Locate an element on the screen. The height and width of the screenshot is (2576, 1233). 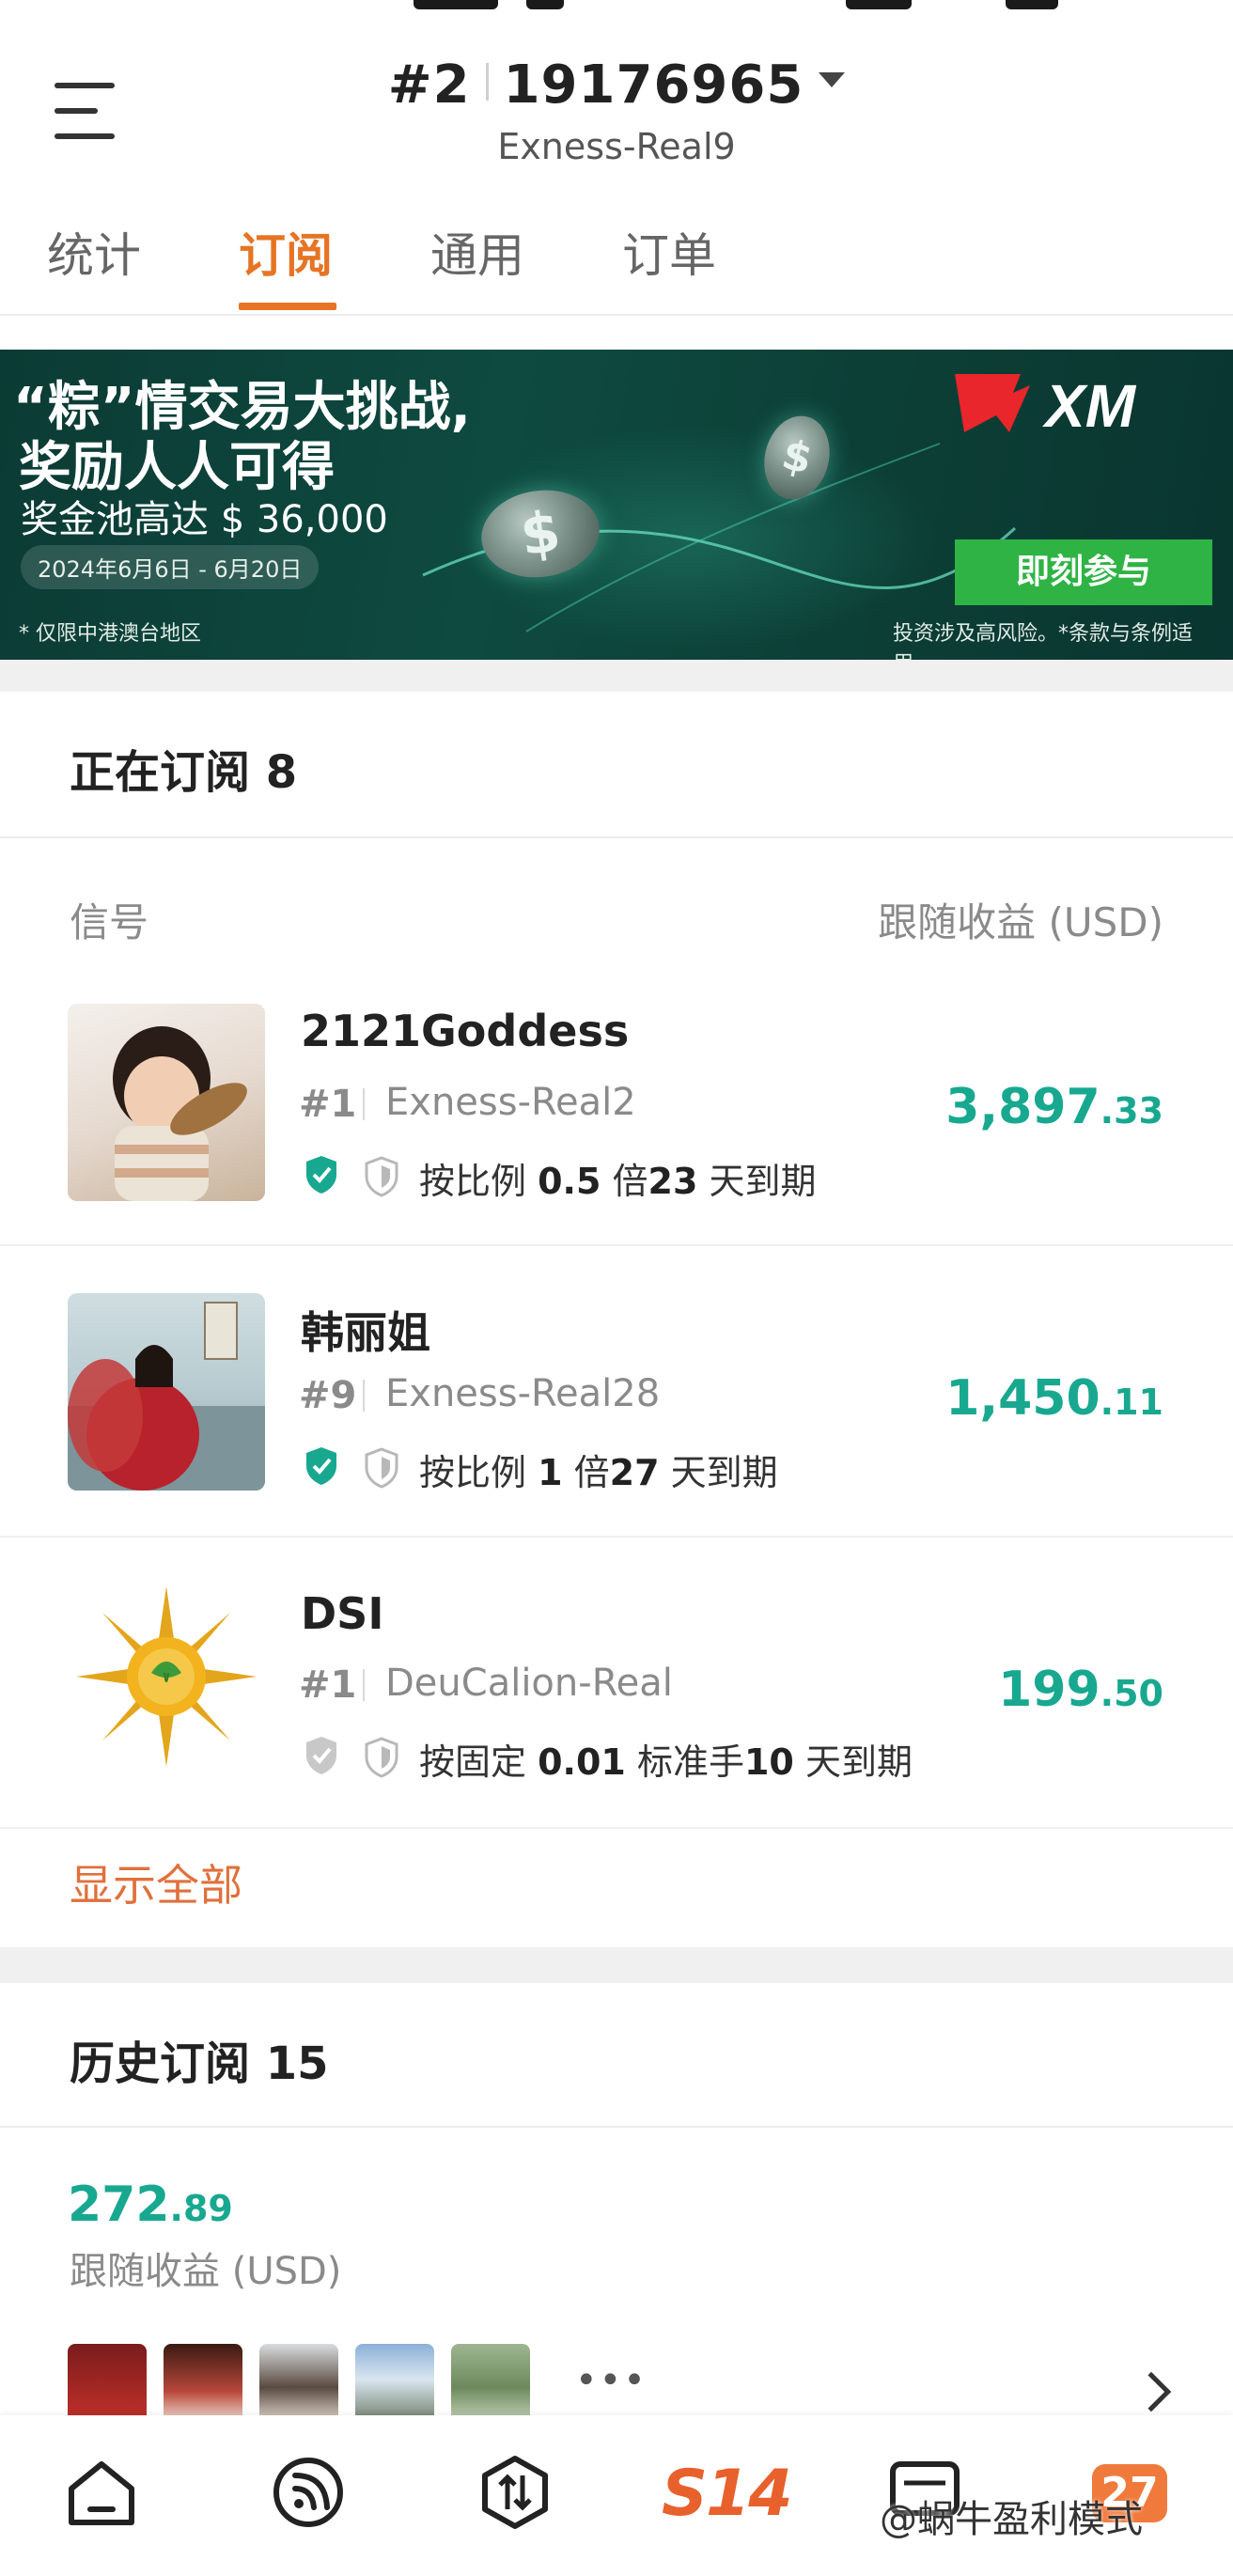
account-rank: #2 is located at coordinates (429, 85).